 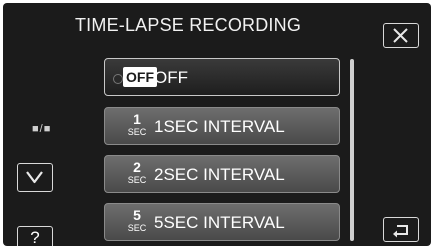 What do you see at coordinates (137, 172) in the screenshot?
I see `interval-2sec-icon: 2 SEC` at bounding box center [137, 172].